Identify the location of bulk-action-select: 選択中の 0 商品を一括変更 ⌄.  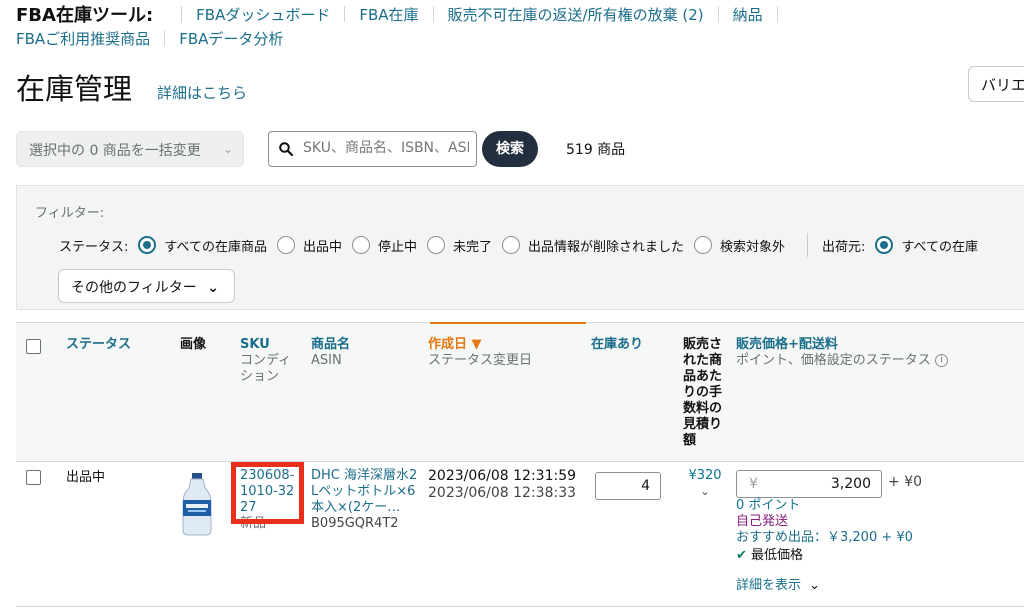
(130, 149).